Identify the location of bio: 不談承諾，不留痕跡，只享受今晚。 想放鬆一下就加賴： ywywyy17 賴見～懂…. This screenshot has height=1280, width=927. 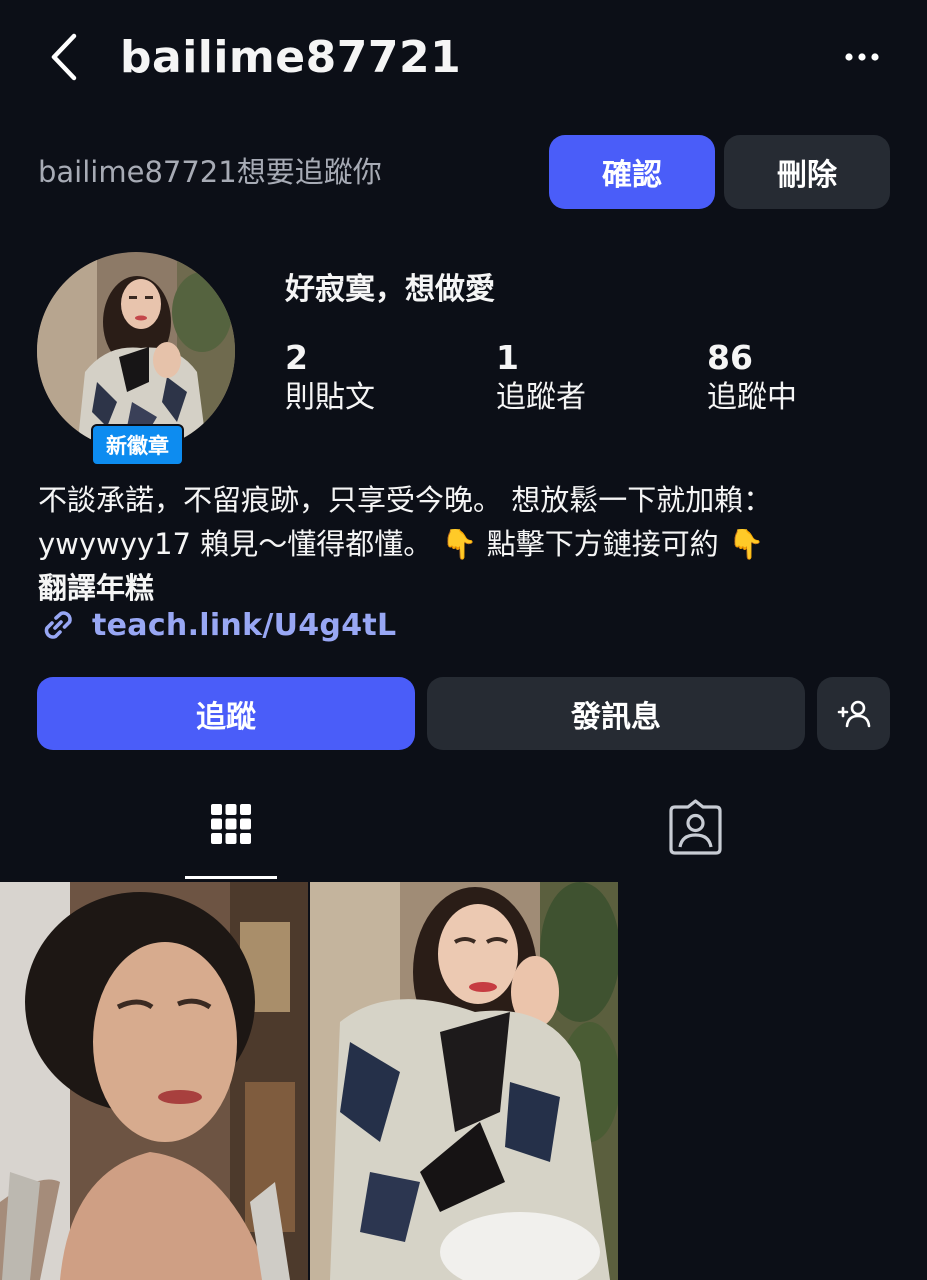
(468, 544).